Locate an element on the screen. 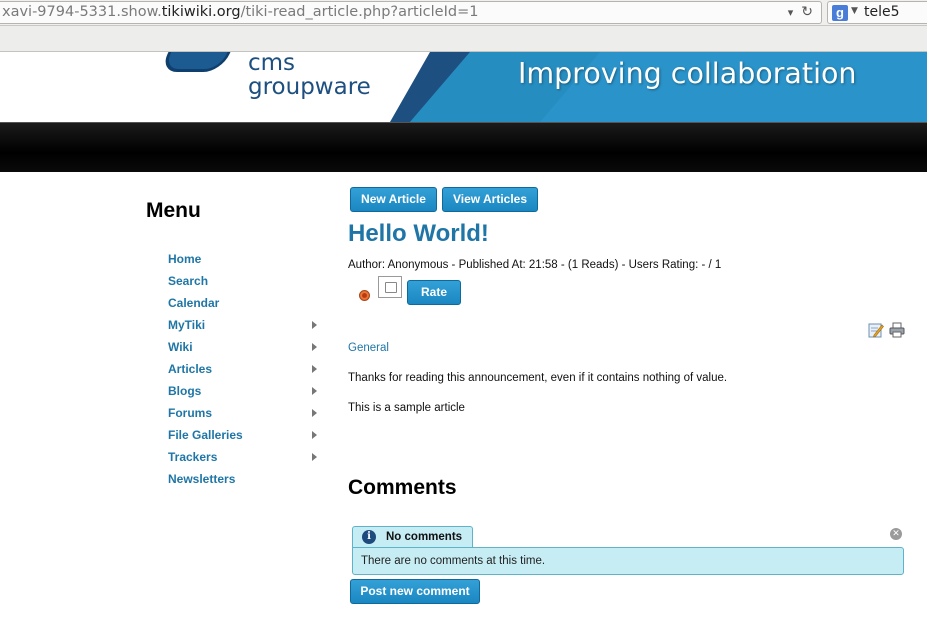 This screenshot has height=637, width=927. site-banner: cms groupware Improving collaboration is located at coordinates (463, 87).